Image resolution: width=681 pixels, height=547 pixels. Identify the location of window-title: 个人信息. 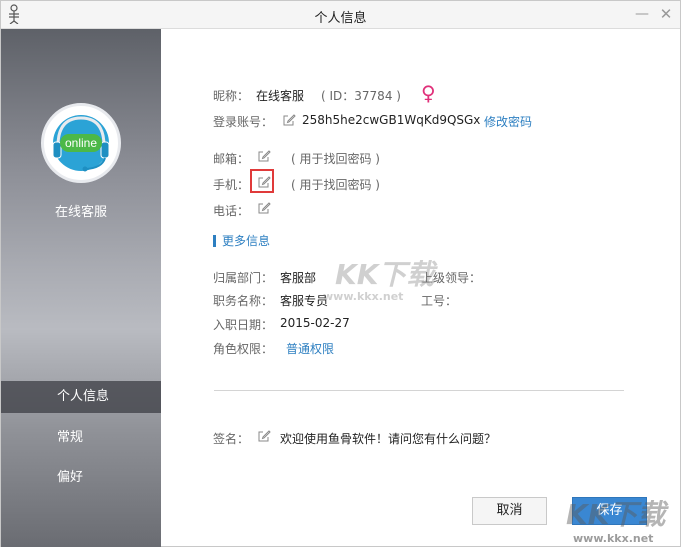
(340, 18).